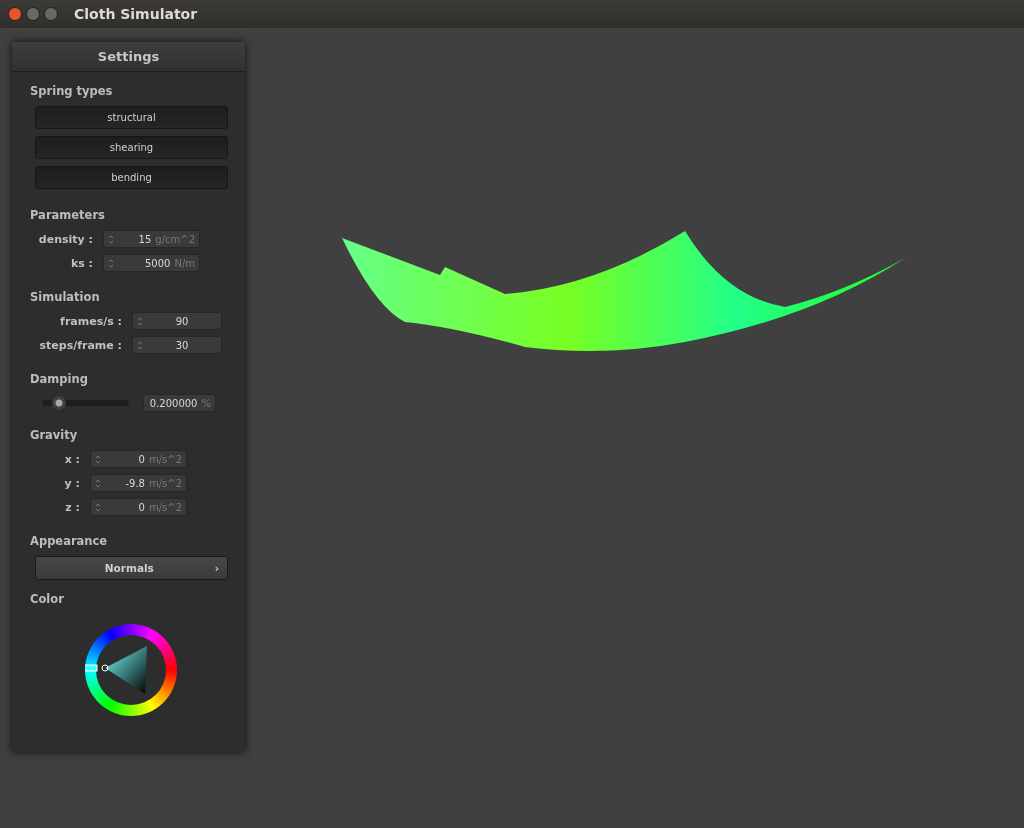 The height and width of the screenshot is (828, 1024). Describe the element at coordinates (59, 379) in the screenshot. I see `section-title: Damping` at that location.